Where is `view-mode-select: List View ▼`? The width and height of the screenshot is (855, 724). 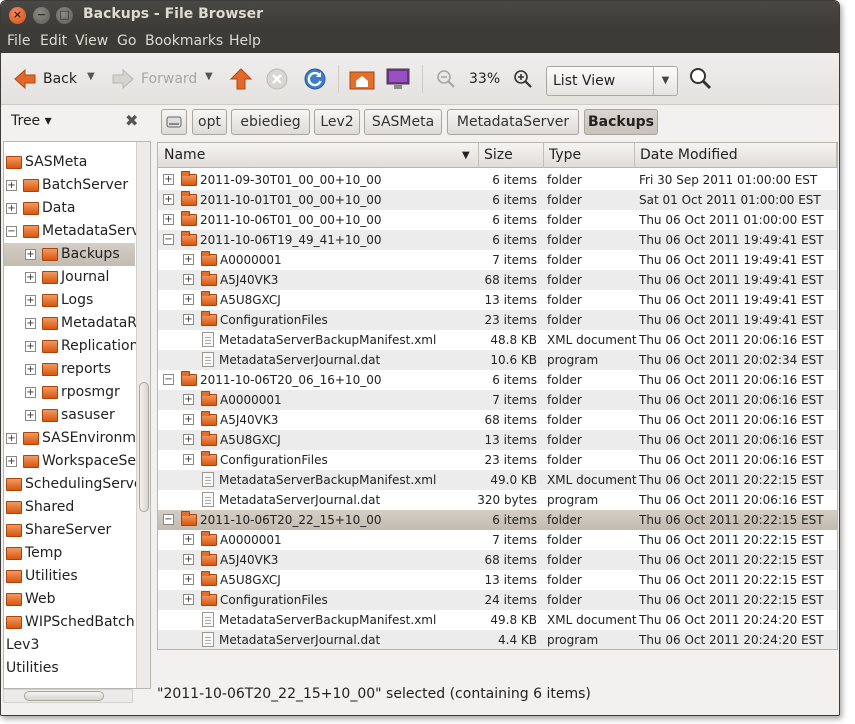
view-mode-select: List View ▼ is located at coordinates (612, 81).